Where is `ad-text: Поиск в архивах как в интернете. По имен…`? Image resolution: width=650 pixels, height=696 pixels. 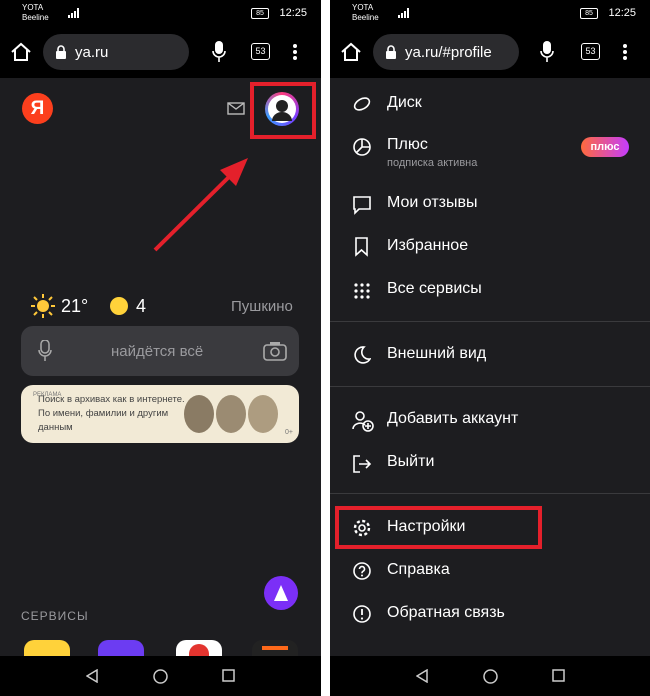
ad-text: Поиск в архивах как в интернете. По имен… is located at coordinates (111, 413).